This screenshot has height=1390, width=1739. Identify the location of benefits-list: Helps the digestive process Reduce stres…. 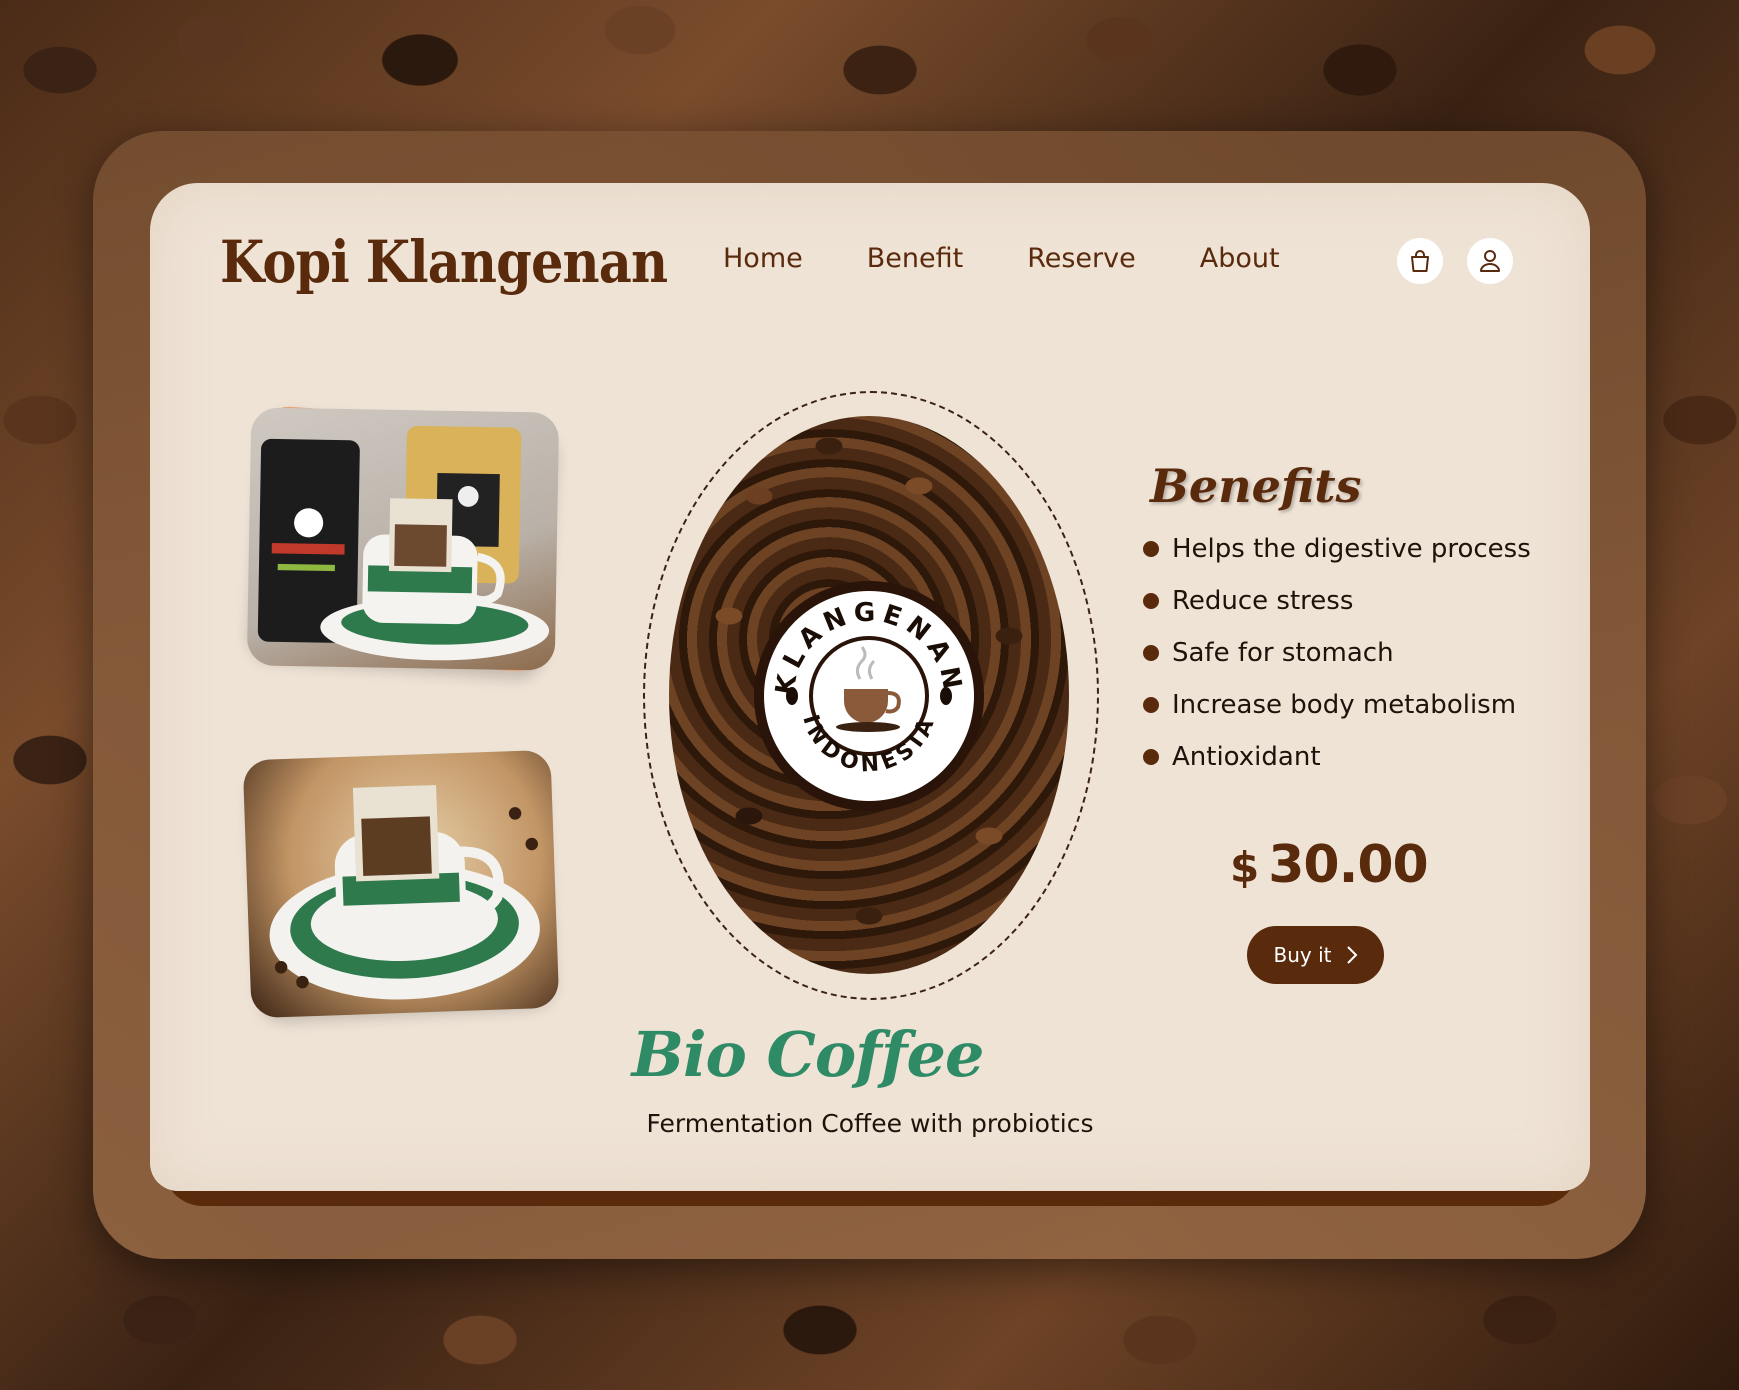
(1337, 653).